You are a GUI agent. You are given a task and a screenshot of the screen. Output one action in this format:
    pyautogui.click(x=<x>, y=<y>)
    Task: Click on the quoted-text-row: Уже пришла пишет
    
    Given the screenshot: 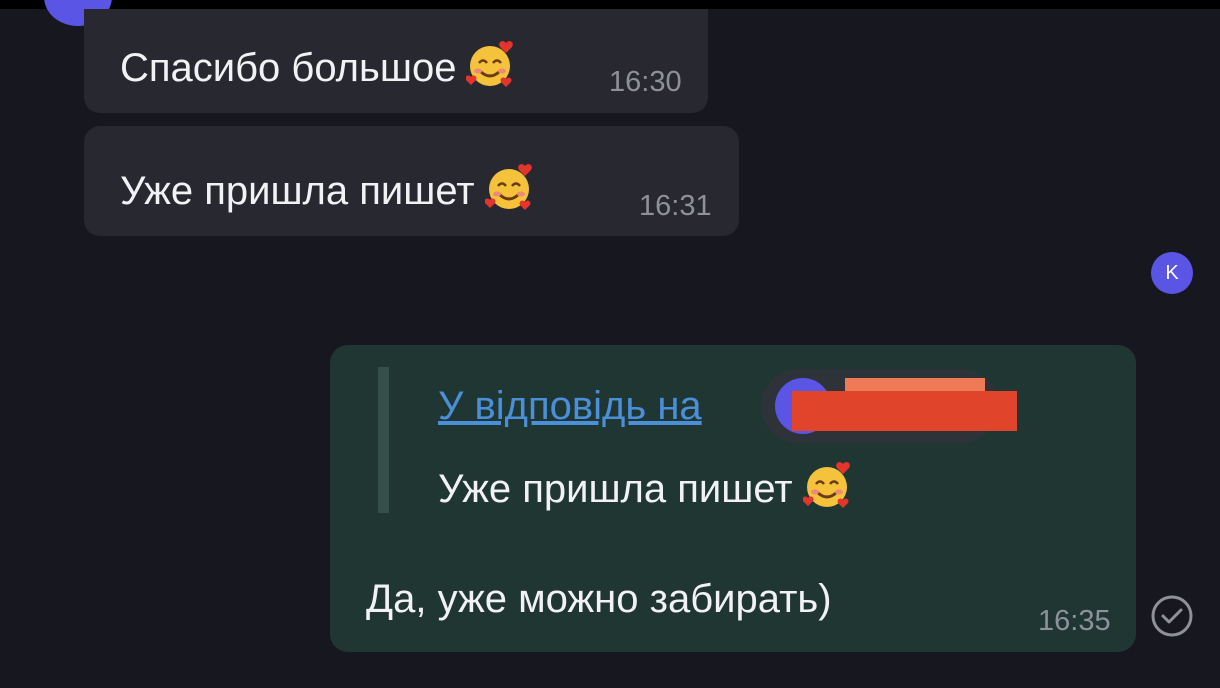 What is the action you would take?
    pyautogui.click(x=645, y=490)
    